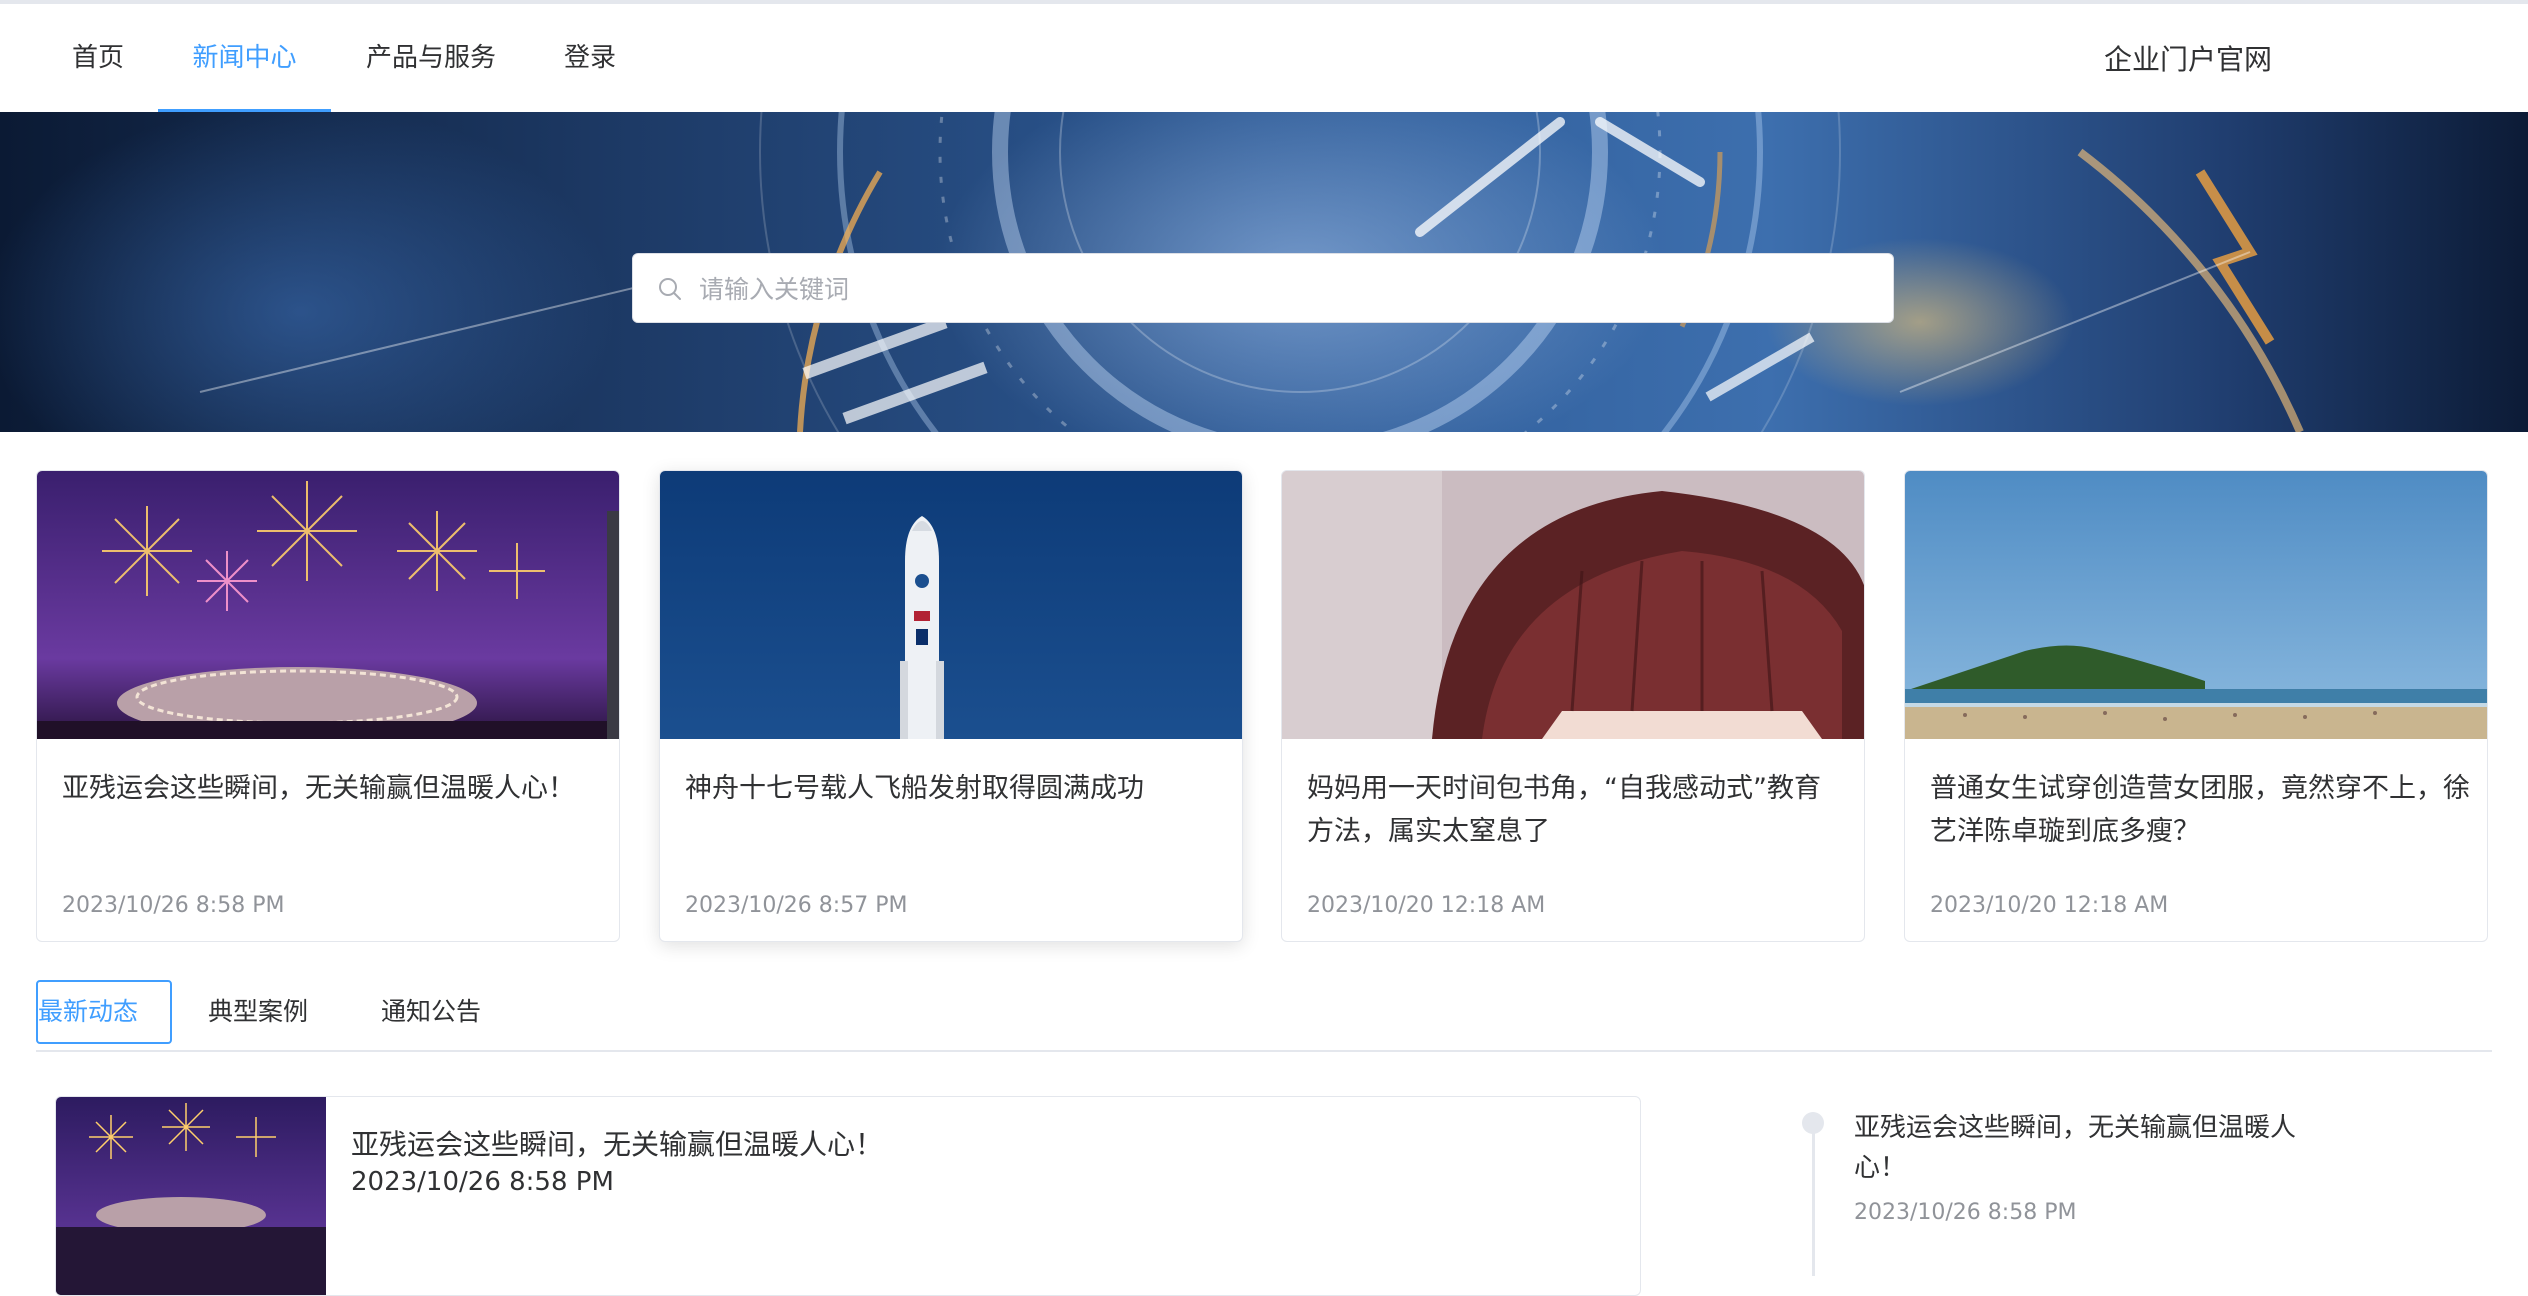 The width and height of the screenshot is (2528, 1296). What do you see at coordinates (173, 905) in the screenshot?
I see `card-date: 2023/10/26 8:58 PM` at bounding box center [173, 905].